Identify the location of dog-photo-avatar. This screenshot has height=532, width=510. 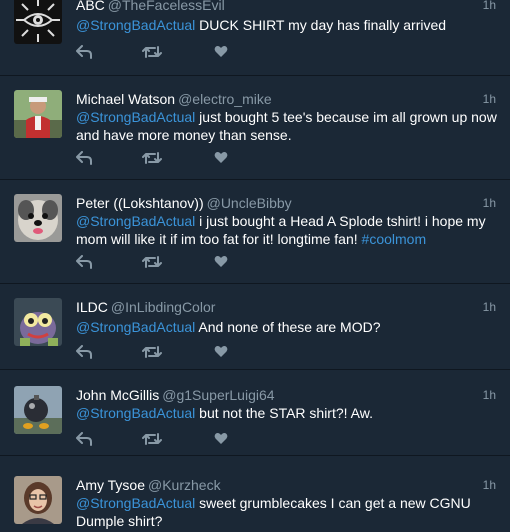
(38, 218).